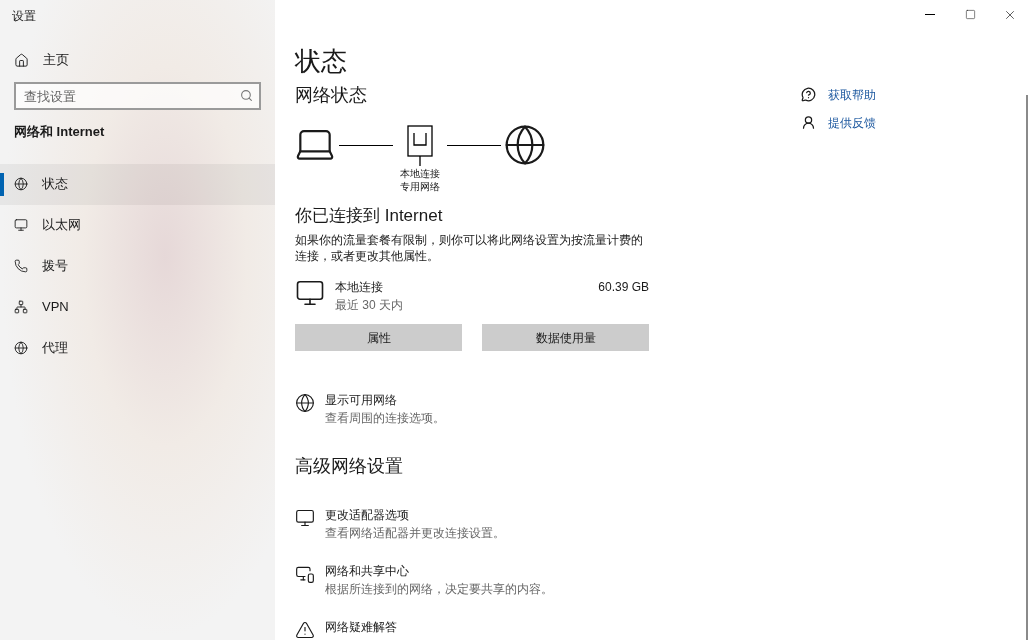  What do you see at coordinates (808, 94) in the screenshot?
I see `help-icon` at bounding box center [808, 94].